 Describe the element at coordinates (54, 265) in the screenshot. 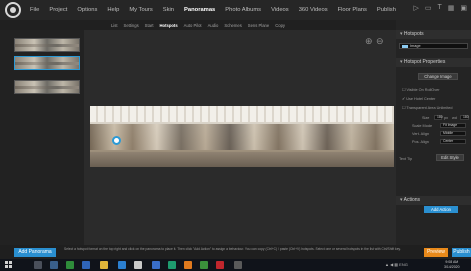

I see `task-view-icon` at that location.